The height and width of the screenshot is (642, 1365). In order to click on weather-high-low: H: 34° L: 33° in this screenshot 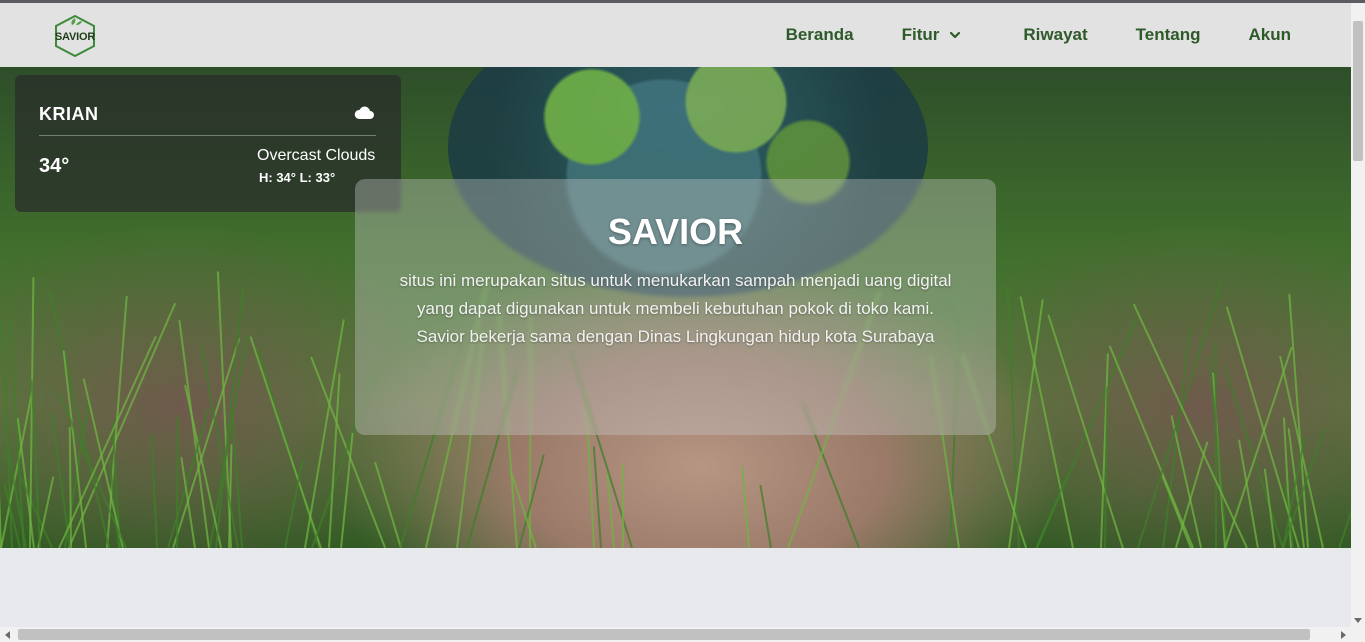, I will do `click(297, 177)`.